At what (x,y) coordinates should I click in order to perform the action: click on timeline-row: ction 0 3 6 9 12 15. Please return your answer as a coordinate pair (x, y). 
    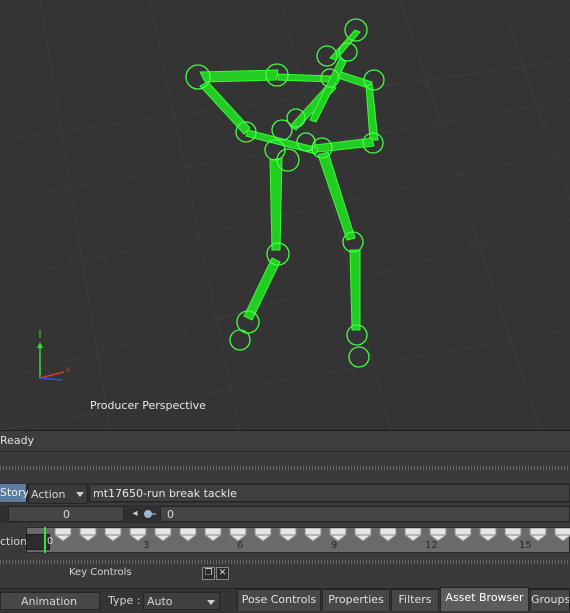
    Looking at the image, I should click on (285, 540).